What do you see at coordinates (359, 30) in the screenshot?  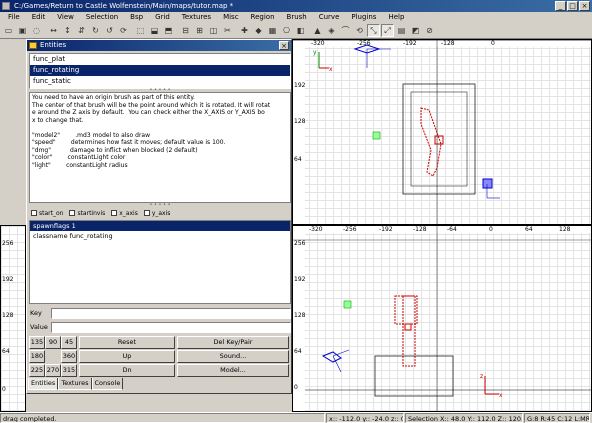 I see `free-rotate-icon: ⟲` at bounding box center [359, 30].